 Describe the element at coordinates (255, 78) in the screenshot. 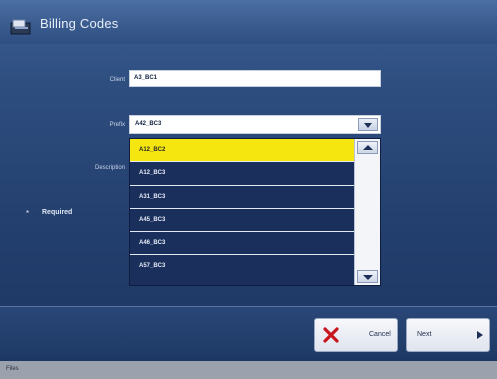

I see `client-field: A3_BC1` at that location.